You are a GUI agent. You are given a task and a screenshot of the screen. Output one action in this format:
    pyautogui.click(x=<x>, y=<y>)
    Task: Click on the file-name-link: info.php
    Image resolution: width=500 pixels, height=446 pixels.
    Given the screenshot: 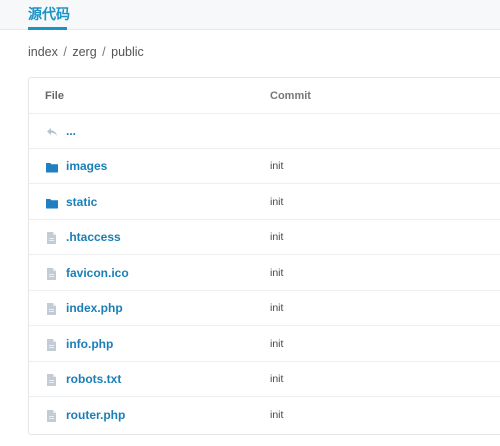 What is the action you would take?
    pyautogui.click(x=89, y=344)
    